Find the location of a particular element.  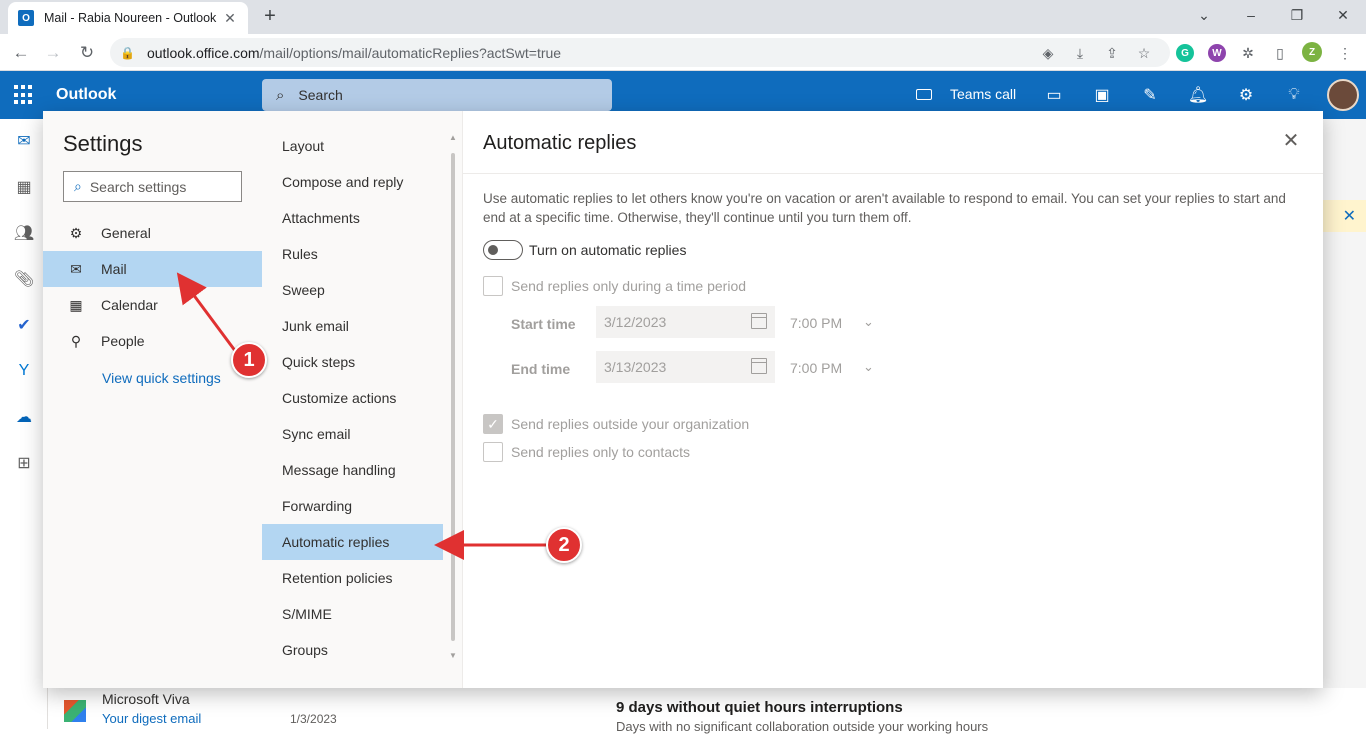

attachment-icon: 📎︎ is located at coordinates (24, 279).